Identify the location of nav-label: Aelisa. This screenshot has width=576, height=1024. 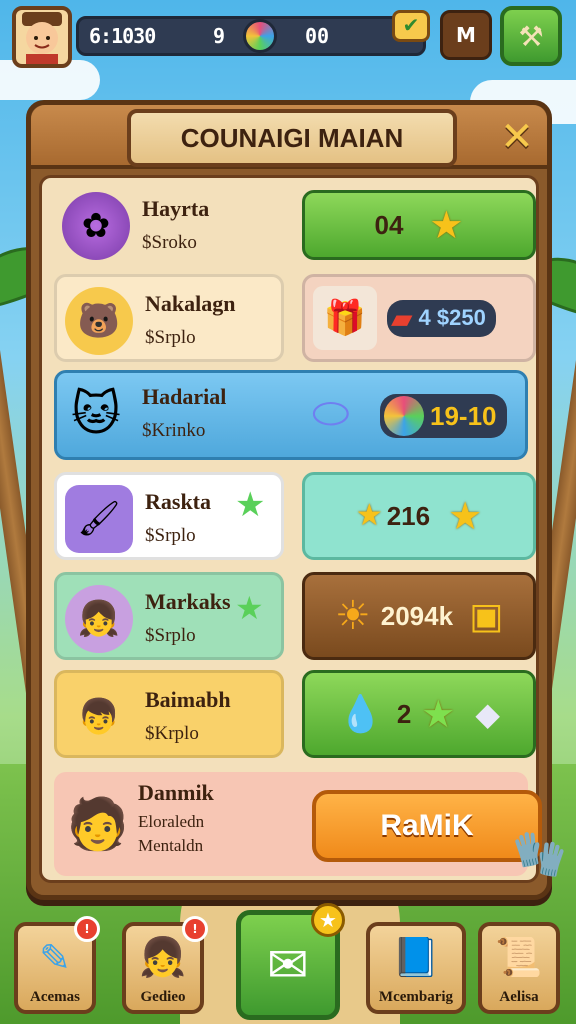
(519, 997).